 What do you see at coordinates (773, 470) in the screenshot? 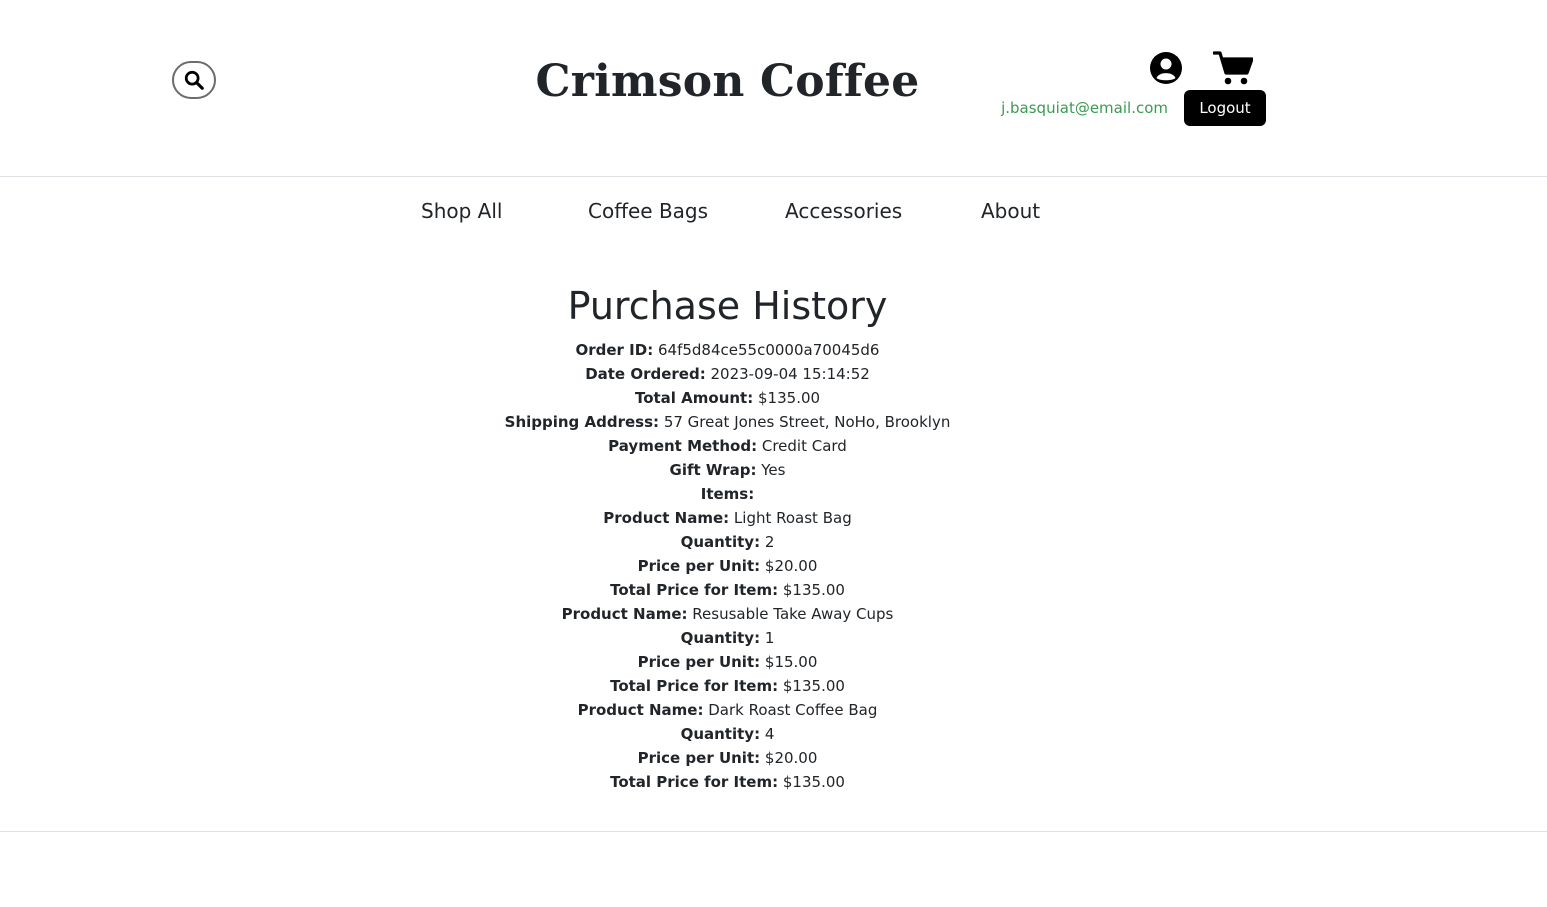
I see `gift-wrap-value: Yes` at bounding box center [773, 470].